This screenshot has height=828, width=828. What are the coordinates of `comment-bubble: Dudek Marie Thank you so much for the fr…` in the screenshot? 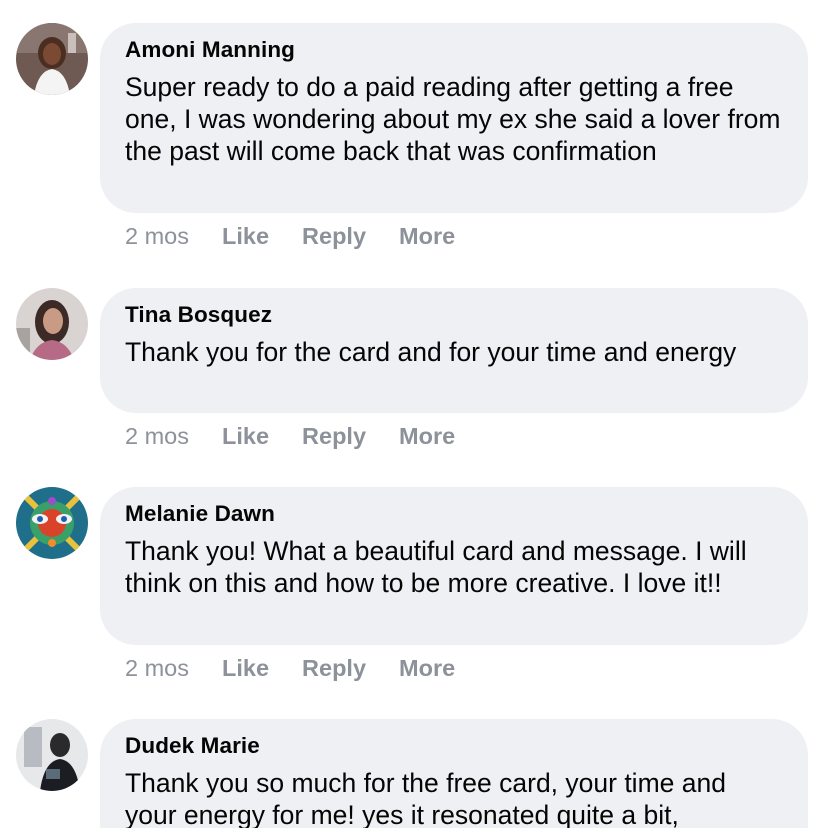 It's located at (454, 773).